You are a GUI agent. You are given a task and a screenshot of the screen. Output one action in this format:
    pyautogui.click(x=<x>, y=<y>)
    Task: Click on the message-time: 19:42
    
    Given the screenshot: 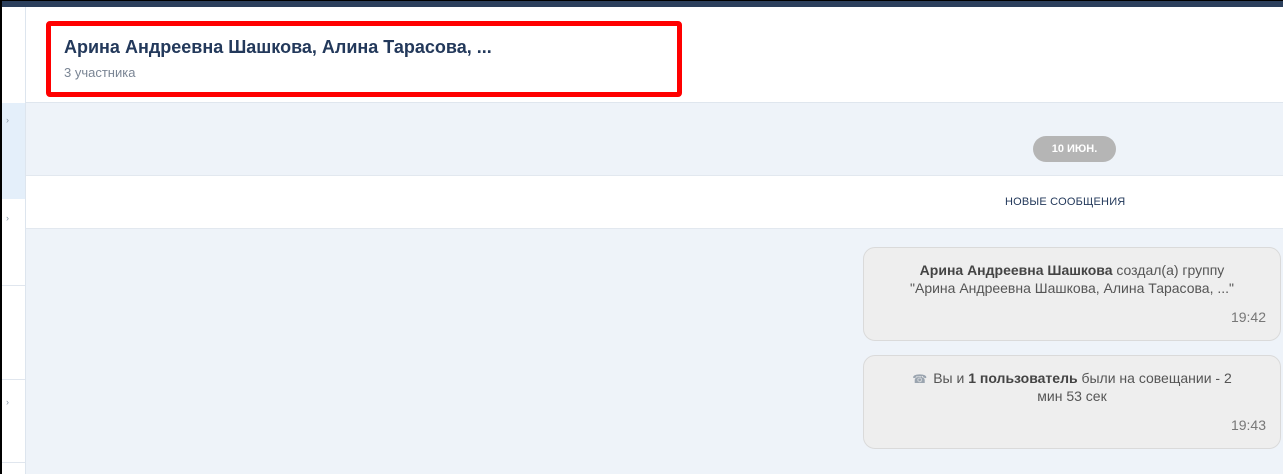 What is the action you would take?
    pyautogui.click(x=1248, y=317)
    